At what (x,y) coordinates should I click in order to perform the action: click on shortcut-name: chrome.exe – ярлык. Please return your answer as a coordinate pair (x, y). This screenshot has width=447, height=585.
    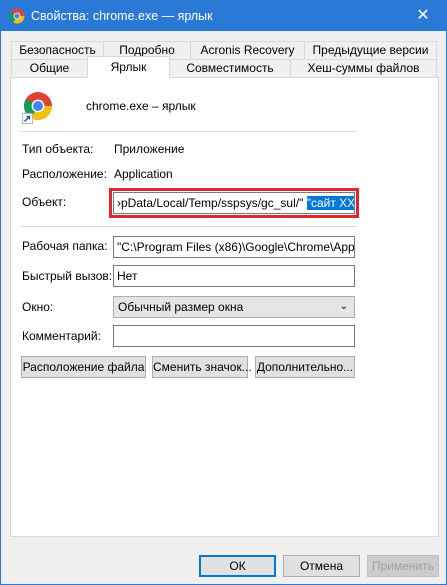
    Looking at the image, I should click on (141, 106).